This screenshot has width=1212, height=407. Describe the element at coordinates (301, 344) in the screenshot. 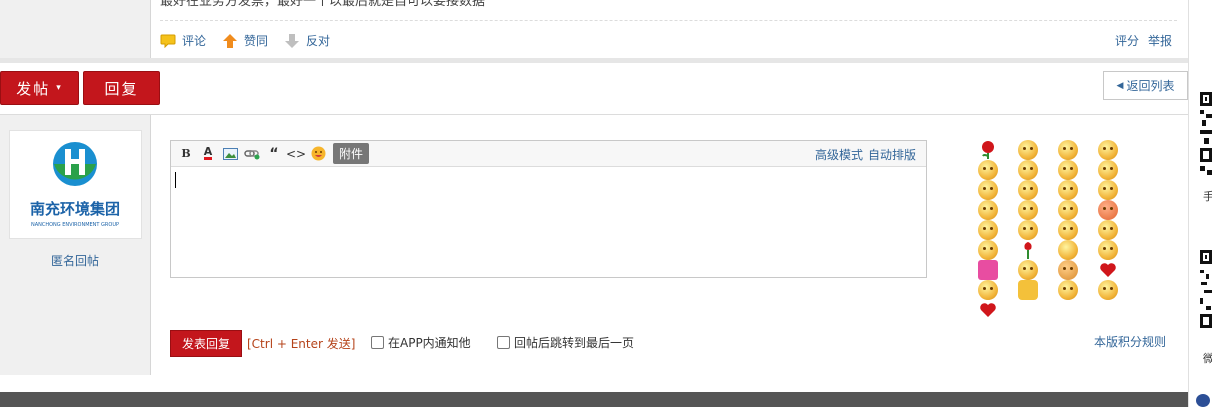

I see `keyboard-hint: [Ctrl + Enter 发送]` at that location.